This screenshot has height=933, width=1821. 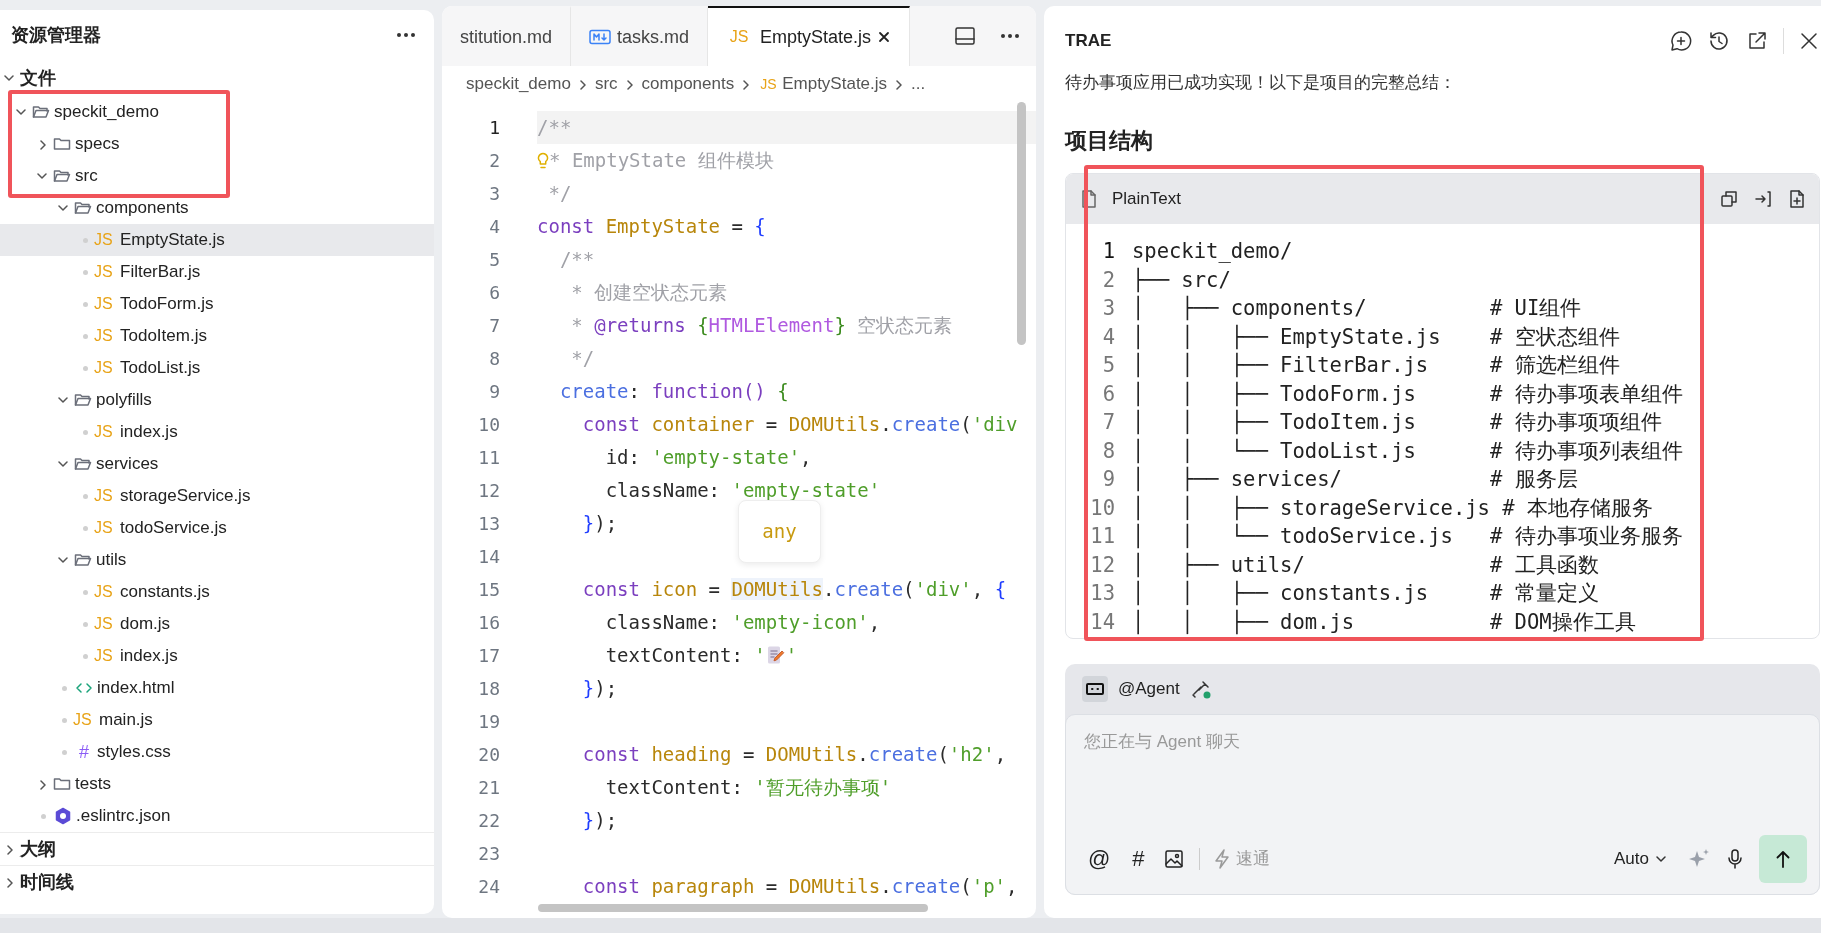 I want to click on tree-item: JS TodoList.js, so click(x=217, y=368).